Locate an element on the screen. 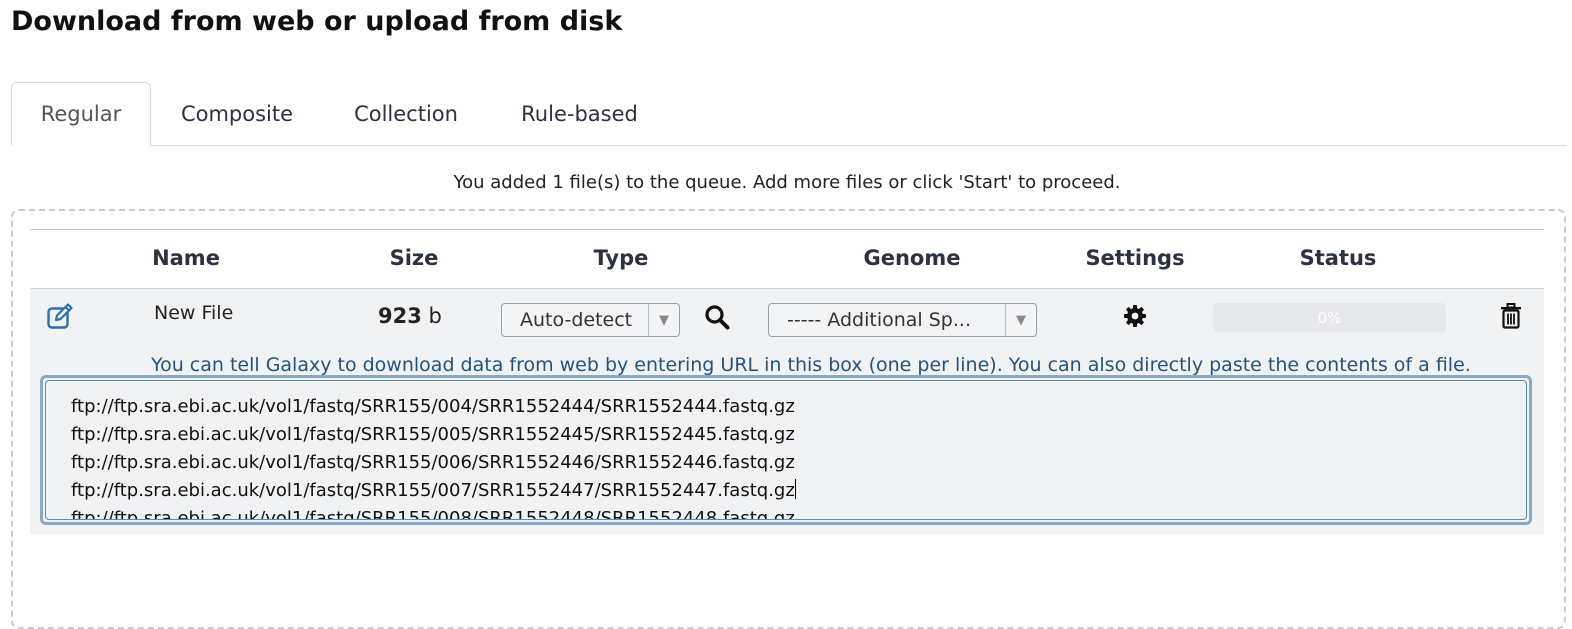  genome-select: ----- Additional Sp... ▼ is located at coordinates (902, 320).